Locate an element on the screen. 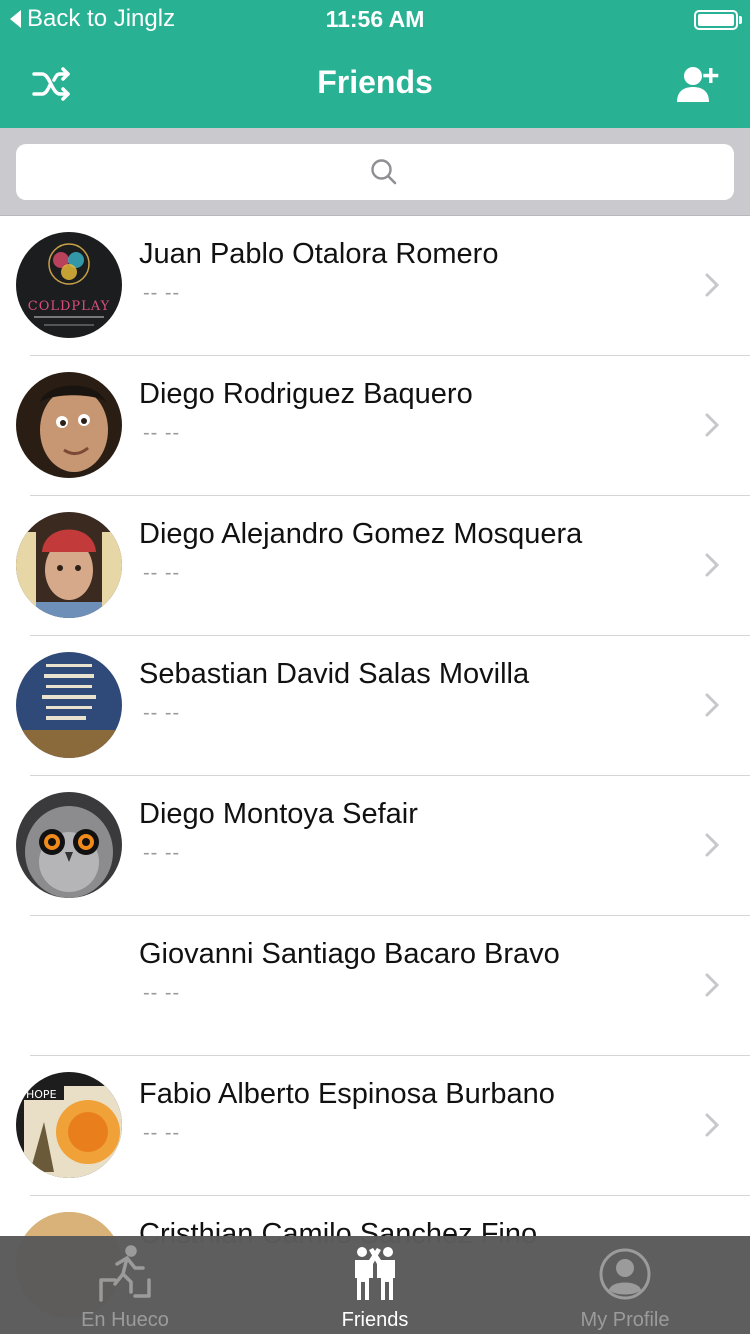 The width and height of the screenshot is (750, 1336). friend-name: Sebastian David Salas Movilla is located at coordinates (334, 674).